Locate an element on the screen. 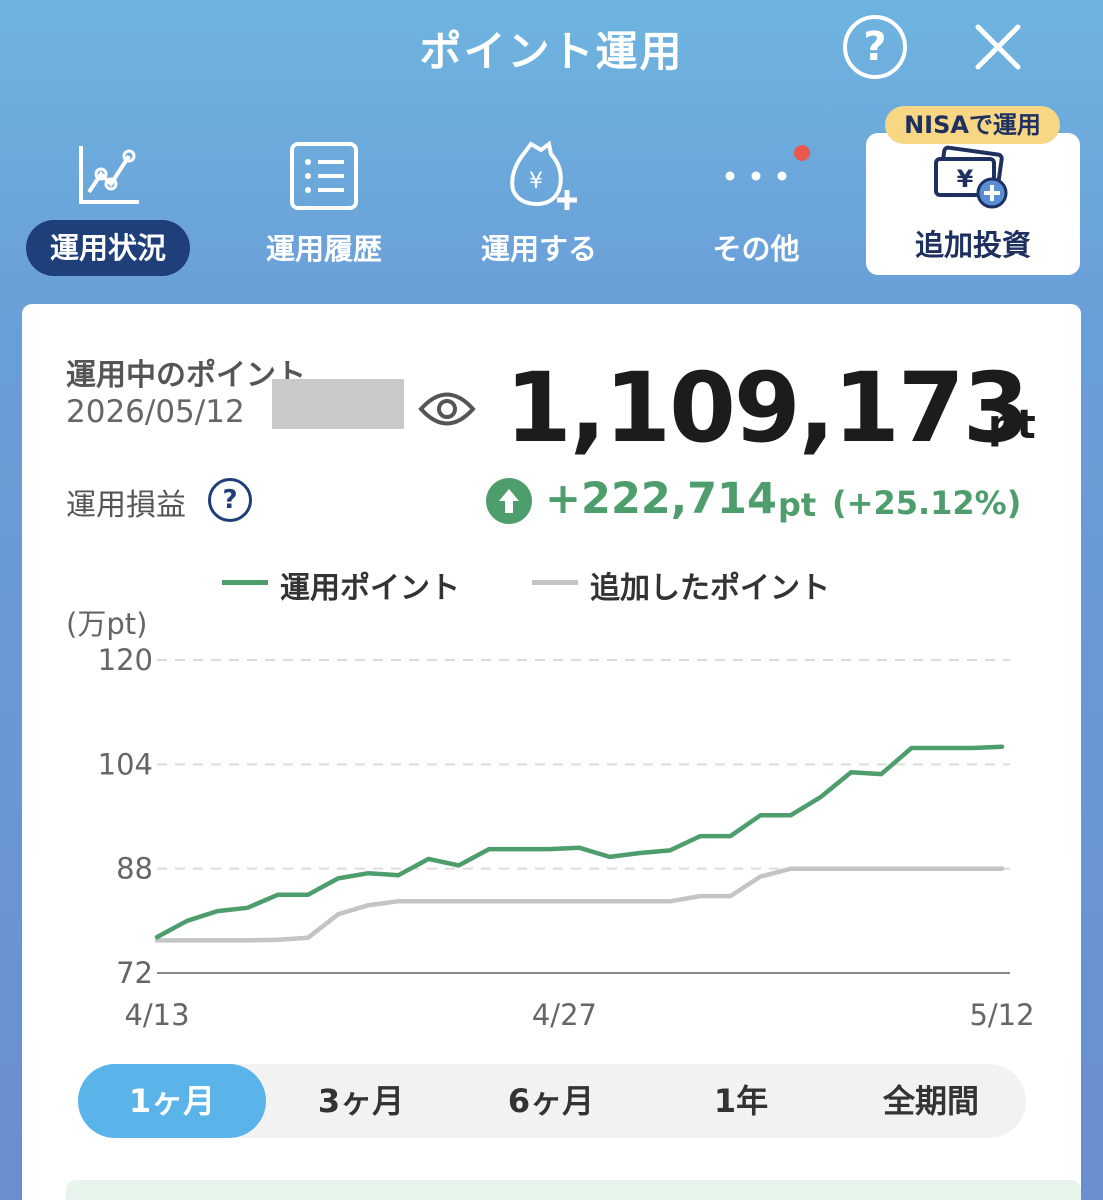  period-all-button: 全期間 is located at coordinates (931, 1101).